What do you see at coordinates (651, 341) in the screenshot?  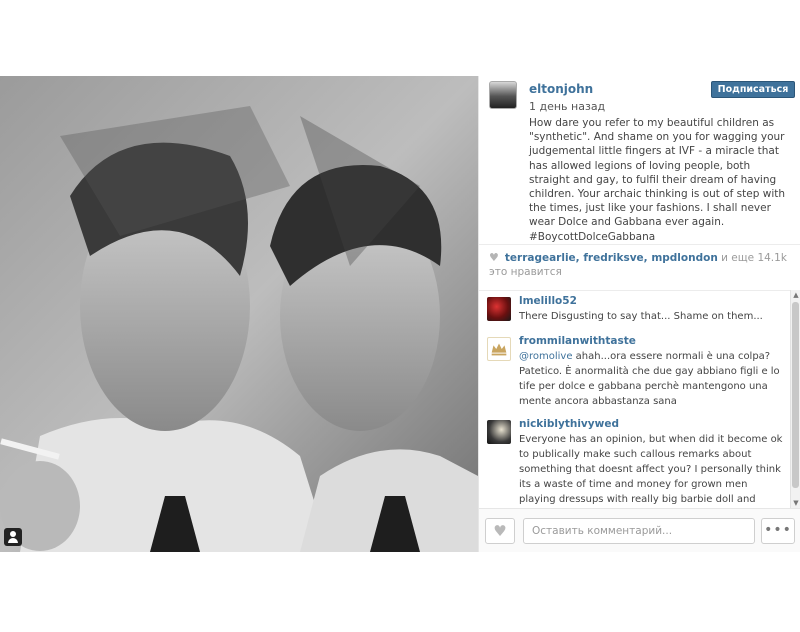 I see `commenter-username: frommilanwithtaste` at bounding box center [651, 341].